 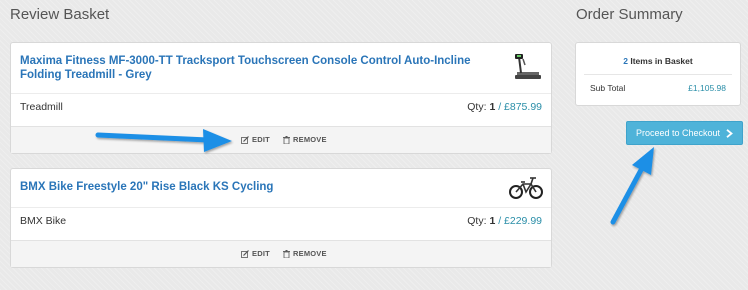 I want to click on items-count: 2 Items in Basket, so click(x=658, y=61).